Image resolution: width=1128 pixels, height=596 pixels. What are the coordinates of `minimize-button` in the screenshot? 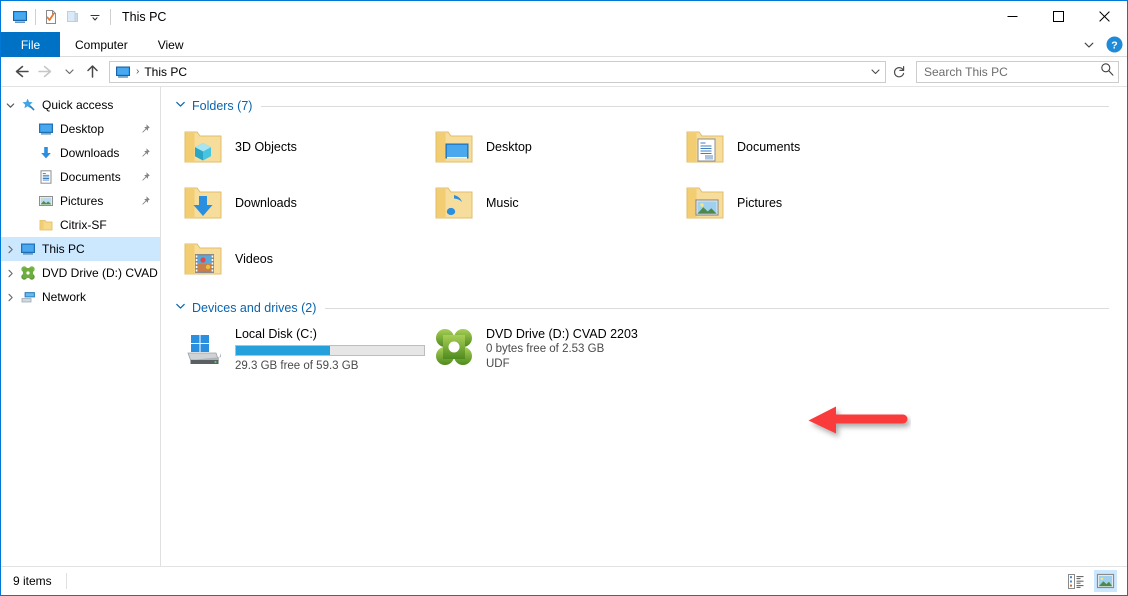 It's located at (1012, 16).